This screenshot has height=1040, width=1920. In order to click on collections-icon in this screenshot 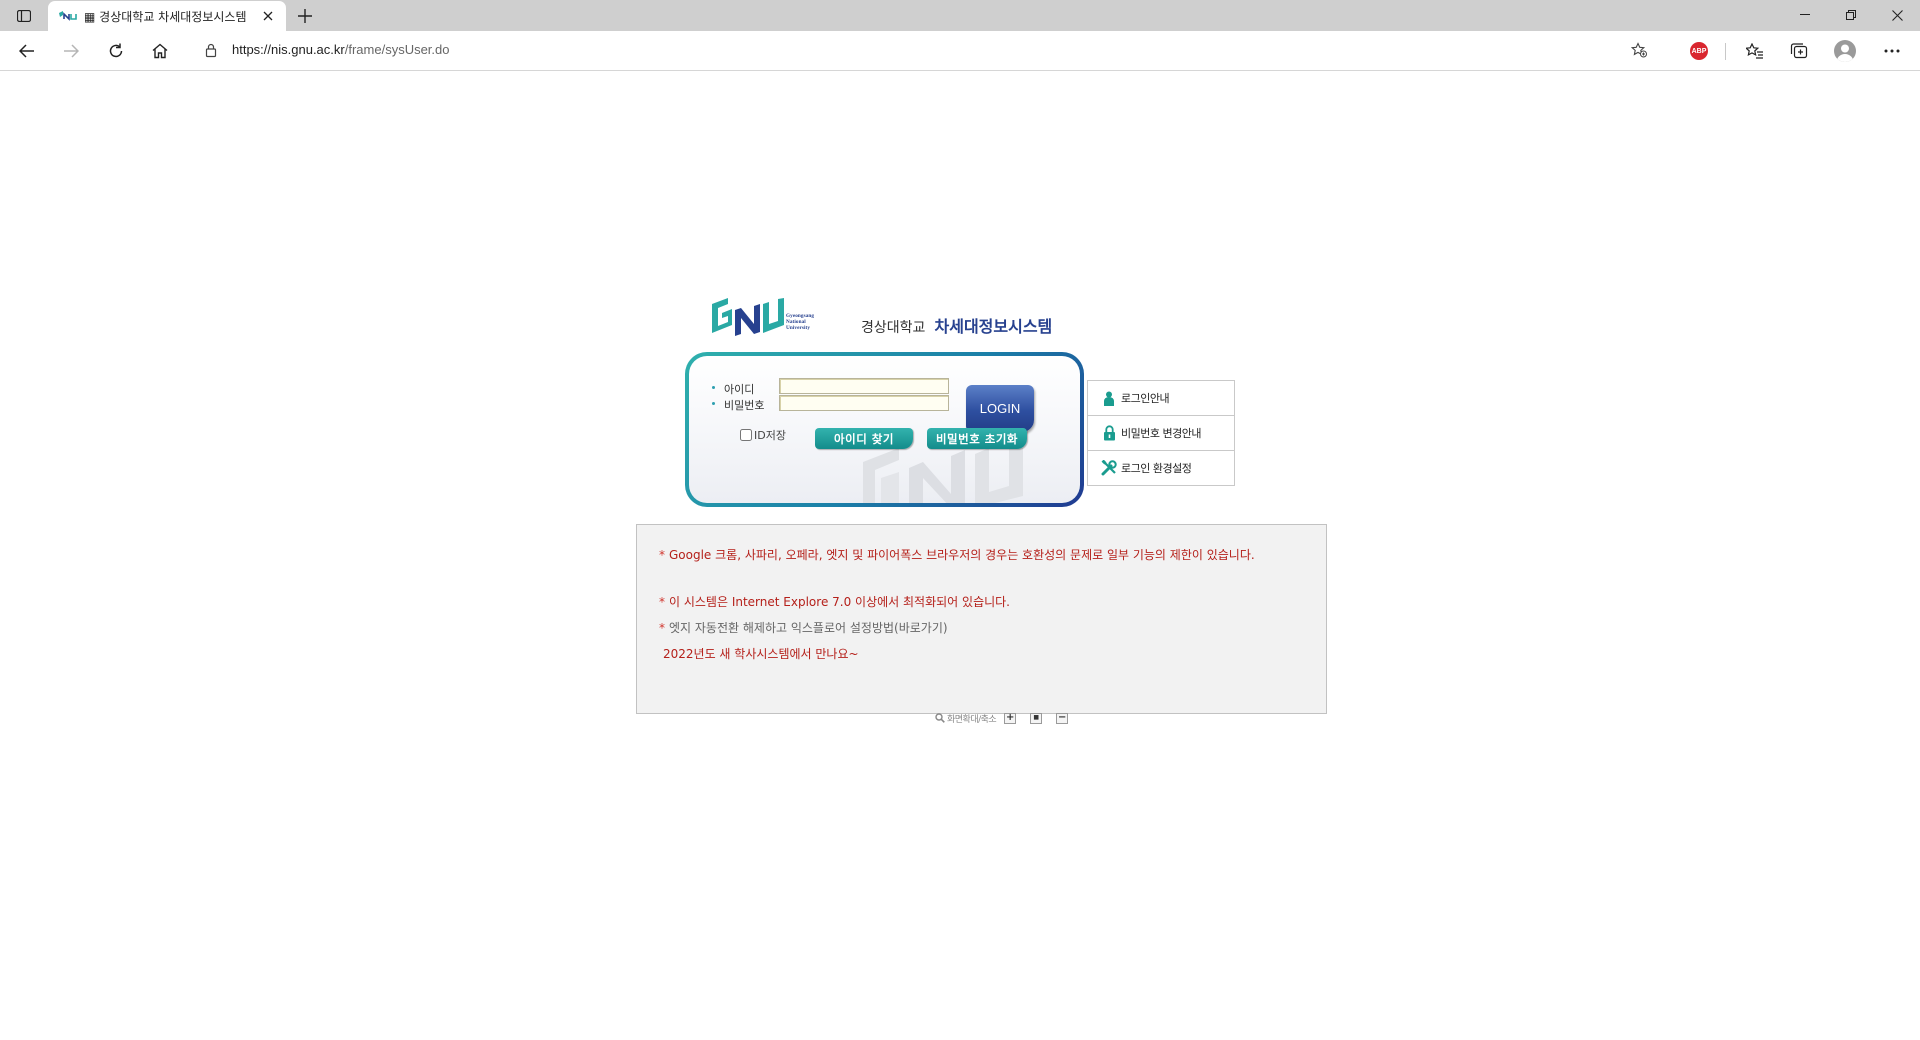, I will do `click(1799, 51)`.